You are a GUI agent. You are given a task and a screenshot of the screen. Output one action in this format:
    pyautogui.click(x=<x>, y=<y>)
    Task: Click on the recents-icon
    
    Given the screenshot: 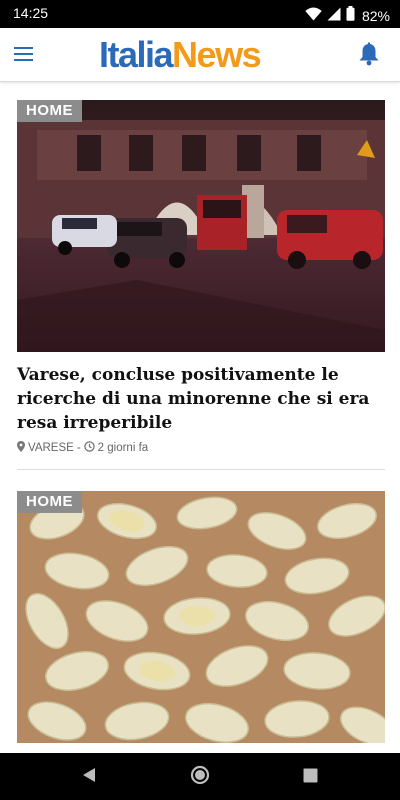 What is the action you would take?
    pyautogui.click(x=310, y=777)
    